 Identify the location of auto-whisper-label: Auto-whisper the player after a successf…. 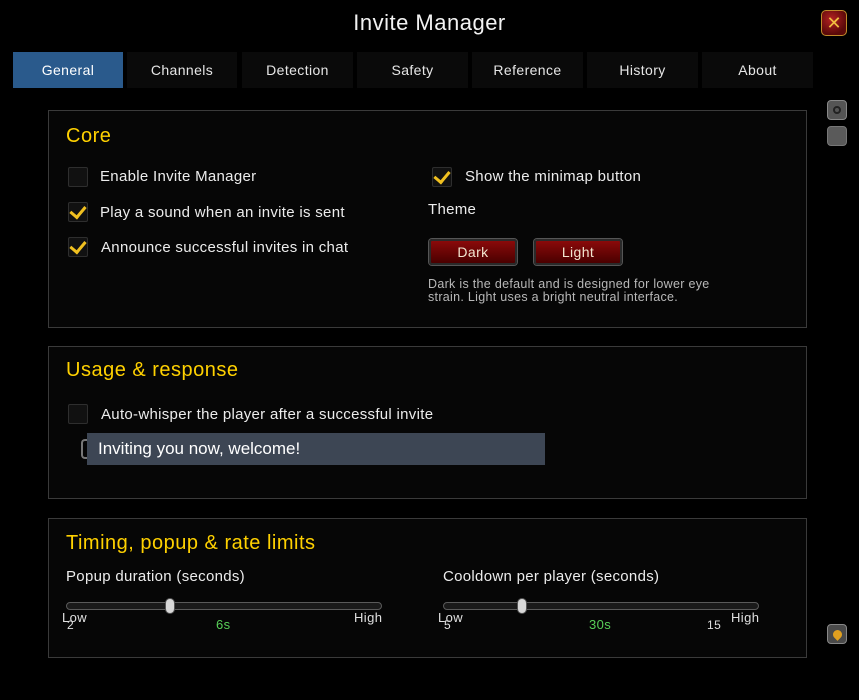
(267, 414).